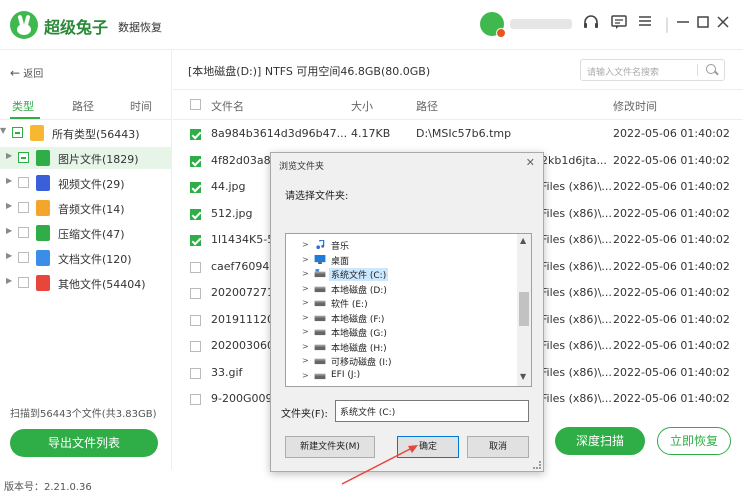 Image resolution: width=743 pixels, height=496 pixels. What do you see at coordinates (83, 106) in the screenshot?
I see `tab-path: 路径` at bounding box center [83, 106].